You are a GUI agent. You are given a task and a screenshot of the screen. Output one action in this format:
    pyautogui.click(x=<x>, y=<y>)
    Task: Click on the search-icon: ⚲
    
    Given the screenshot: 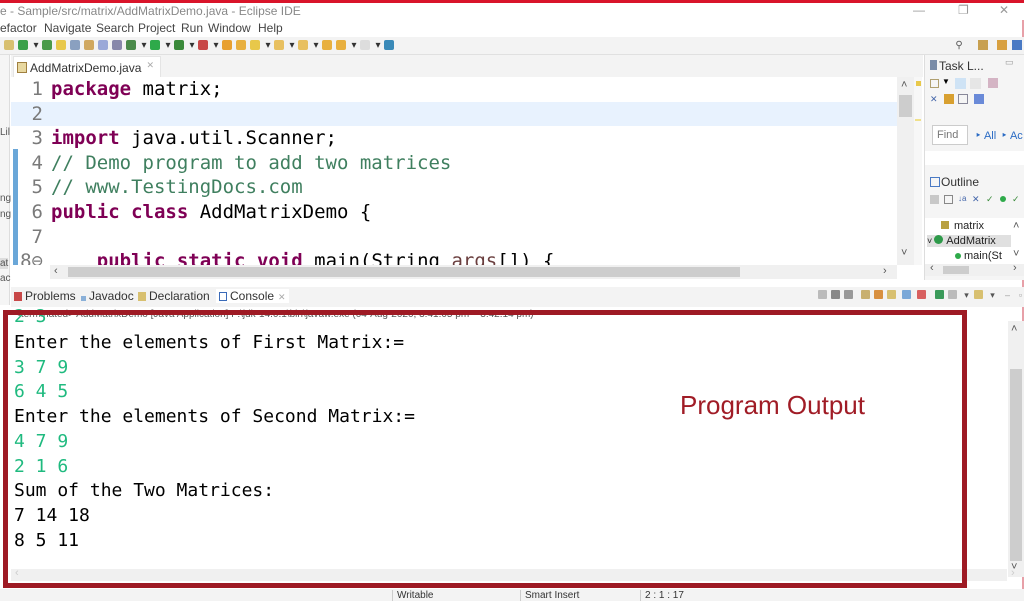 What is the action you would take?
    pyautogui.click(x=959, y=46)
    